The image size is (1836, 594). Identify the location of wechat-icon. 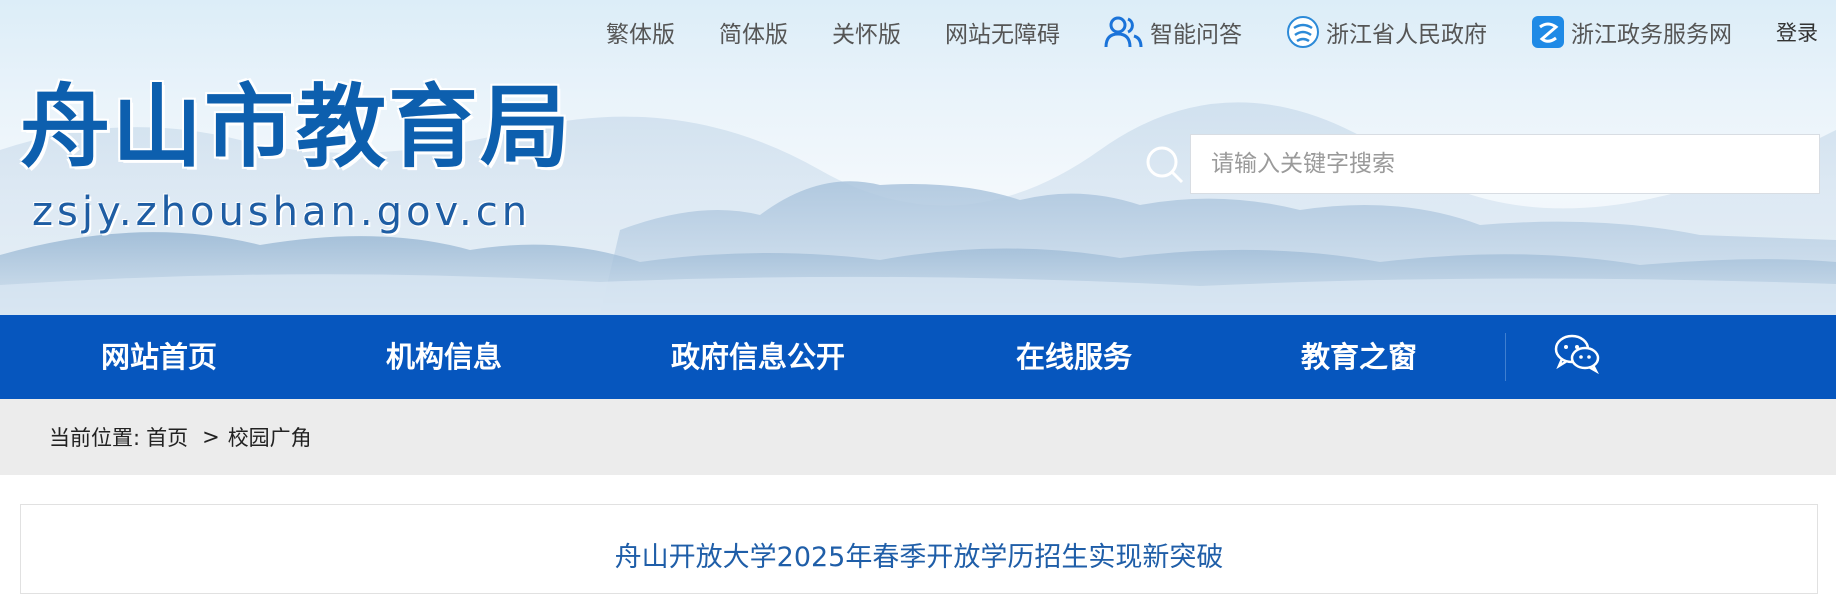
(1577, 356).